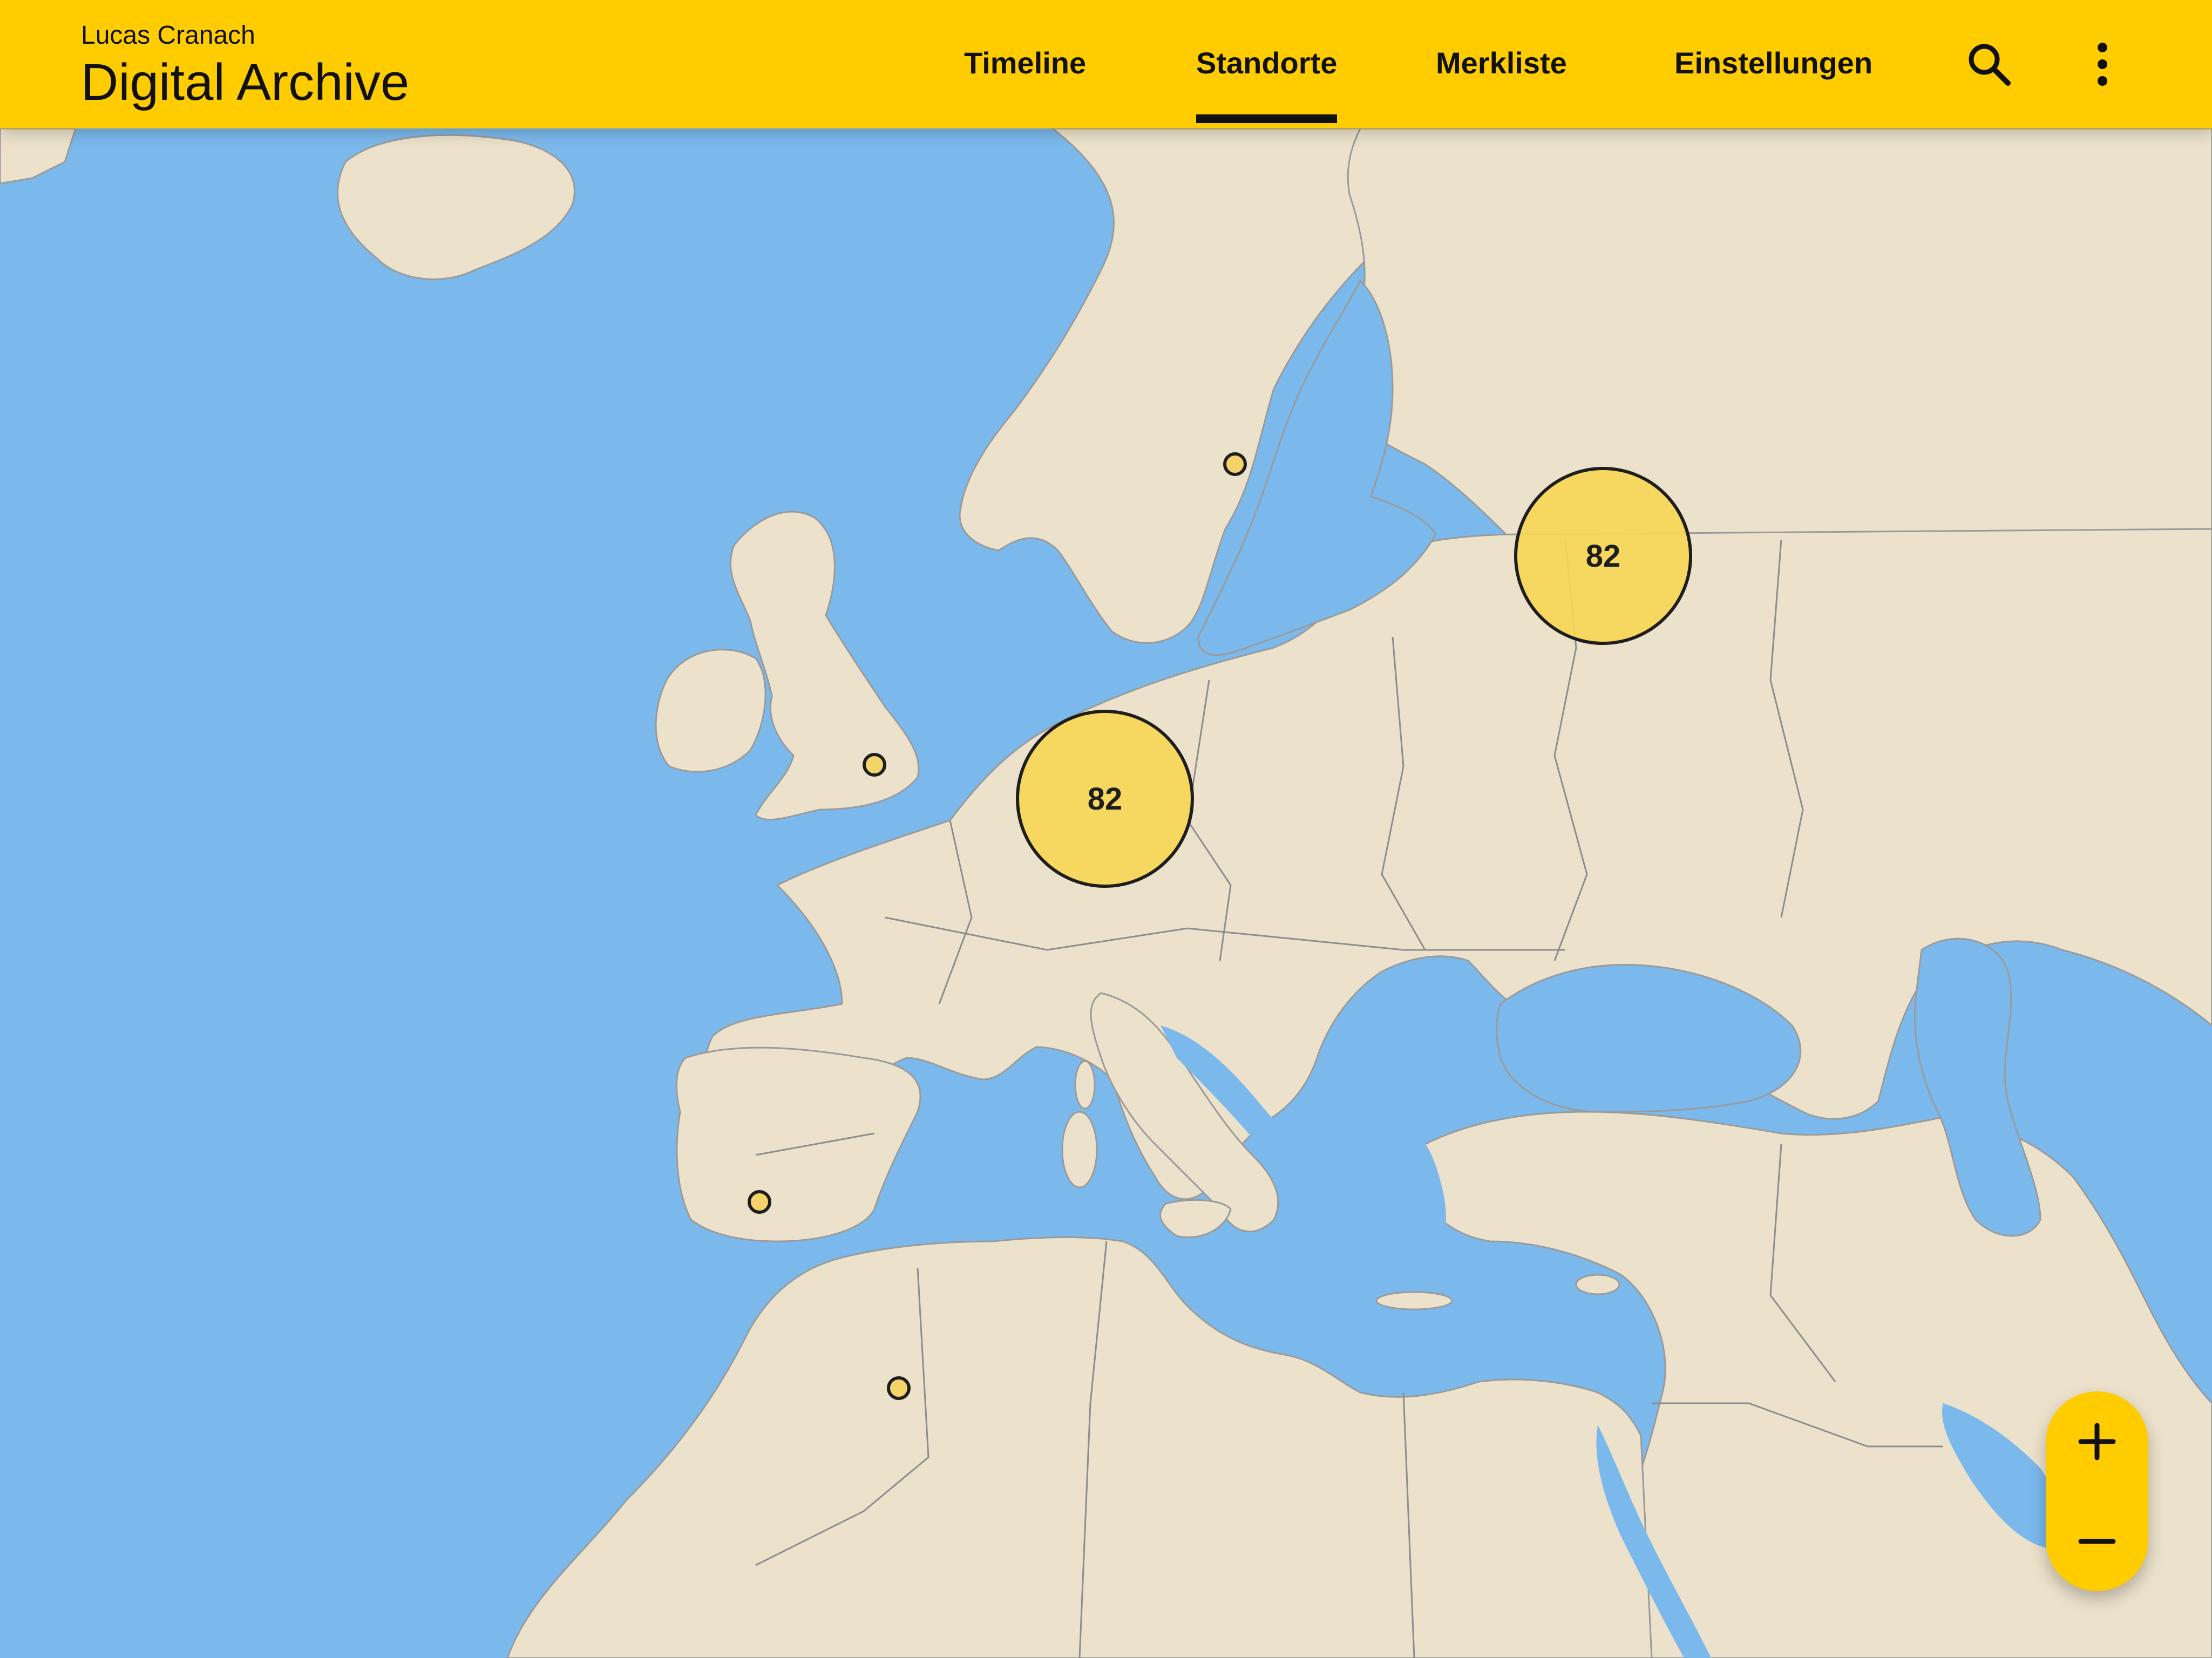 The width and height of the screenshot is (2212, 1658). I want to click on tab-timeline: Timeline, so click(1025, 62).